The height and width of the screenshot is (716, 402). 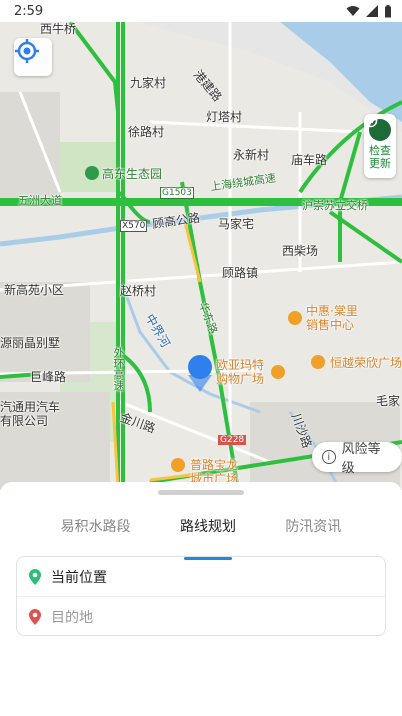 I want to click on wifi-icon, so click(x=353, y=11).